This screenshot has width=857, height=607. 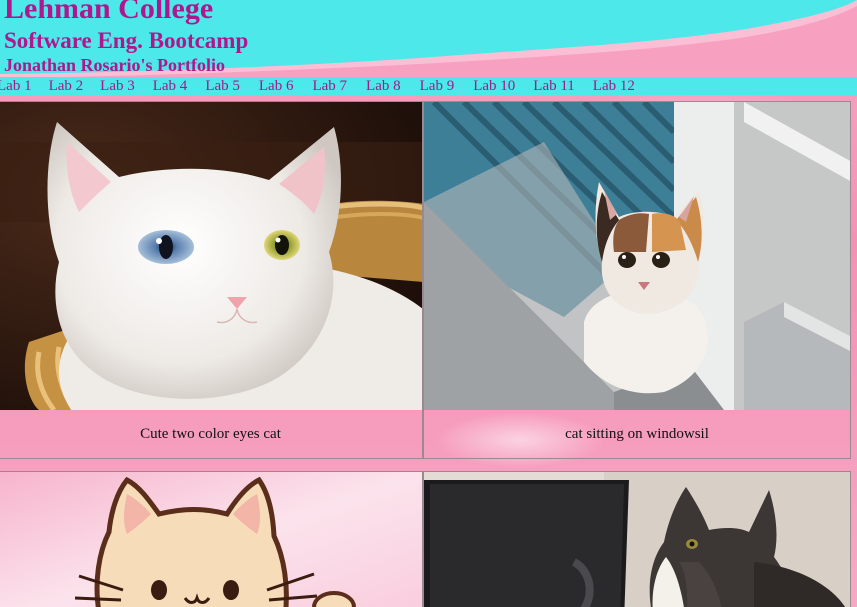 What do you see at coordinates (222, 86) in the screenshot?
I see `nav-link-lab-5: Lab 5` at bounding box center [222, 86].